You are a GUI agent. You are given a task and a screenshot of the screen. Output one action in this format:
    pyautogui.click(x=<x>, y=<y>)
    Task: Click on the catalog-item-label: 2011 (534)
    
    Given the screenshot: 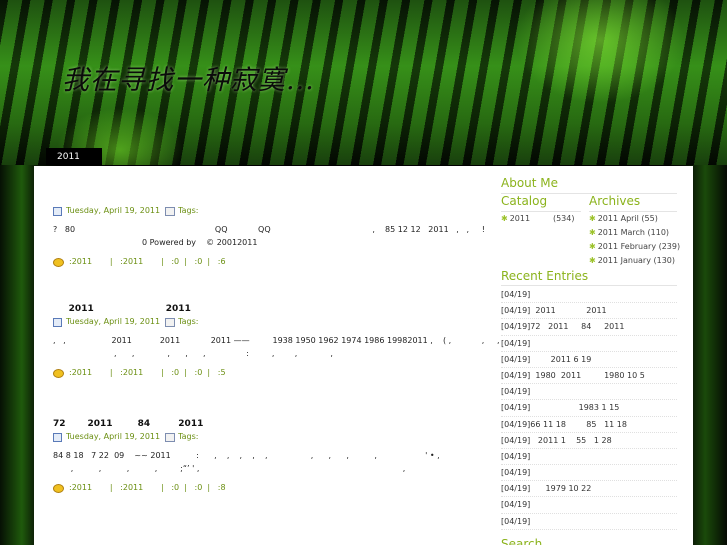 What is the action you would take?
    pyautogui.click(x=542, y=218)
    